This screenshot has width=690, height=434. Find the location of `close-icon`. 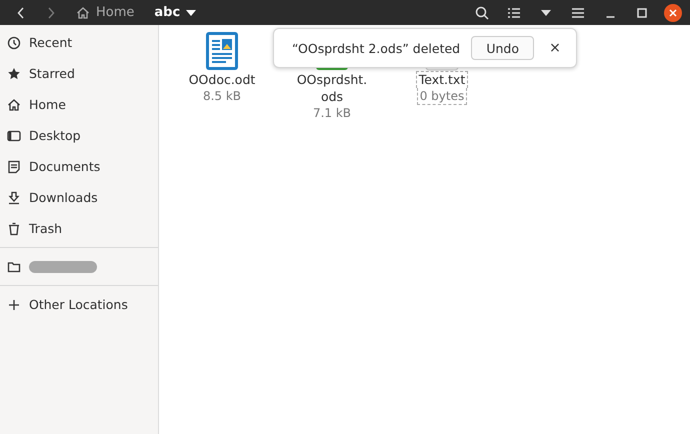

close-icon is located at coordinates (673, 12).